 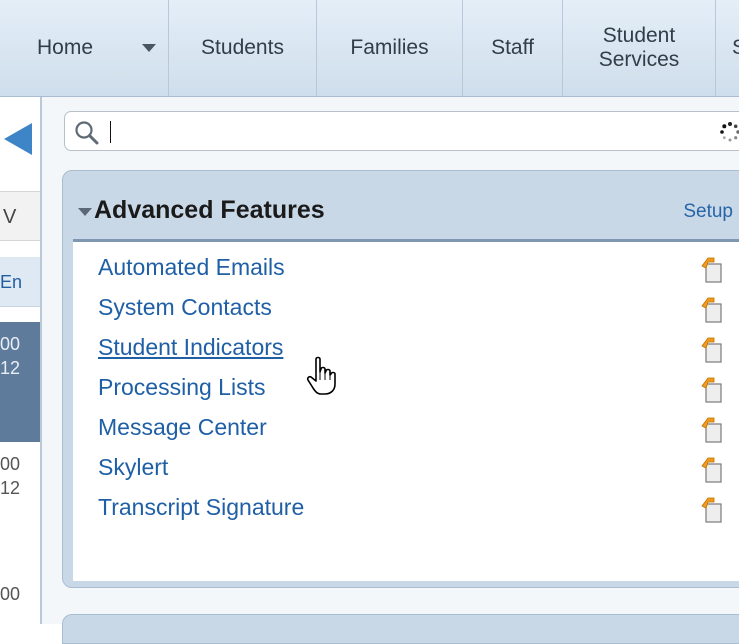 I want to click on background-selected-row-line1: 00, so click(x=10, y=344).